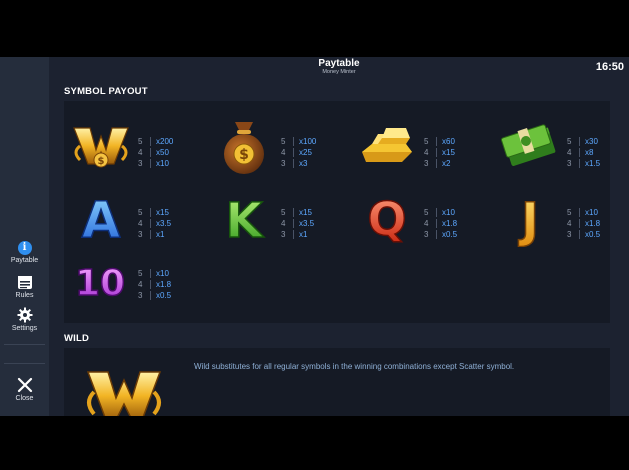 The width and height of the screenshot is (629, 470). I want to click on gear-icon, so click(24, 315).